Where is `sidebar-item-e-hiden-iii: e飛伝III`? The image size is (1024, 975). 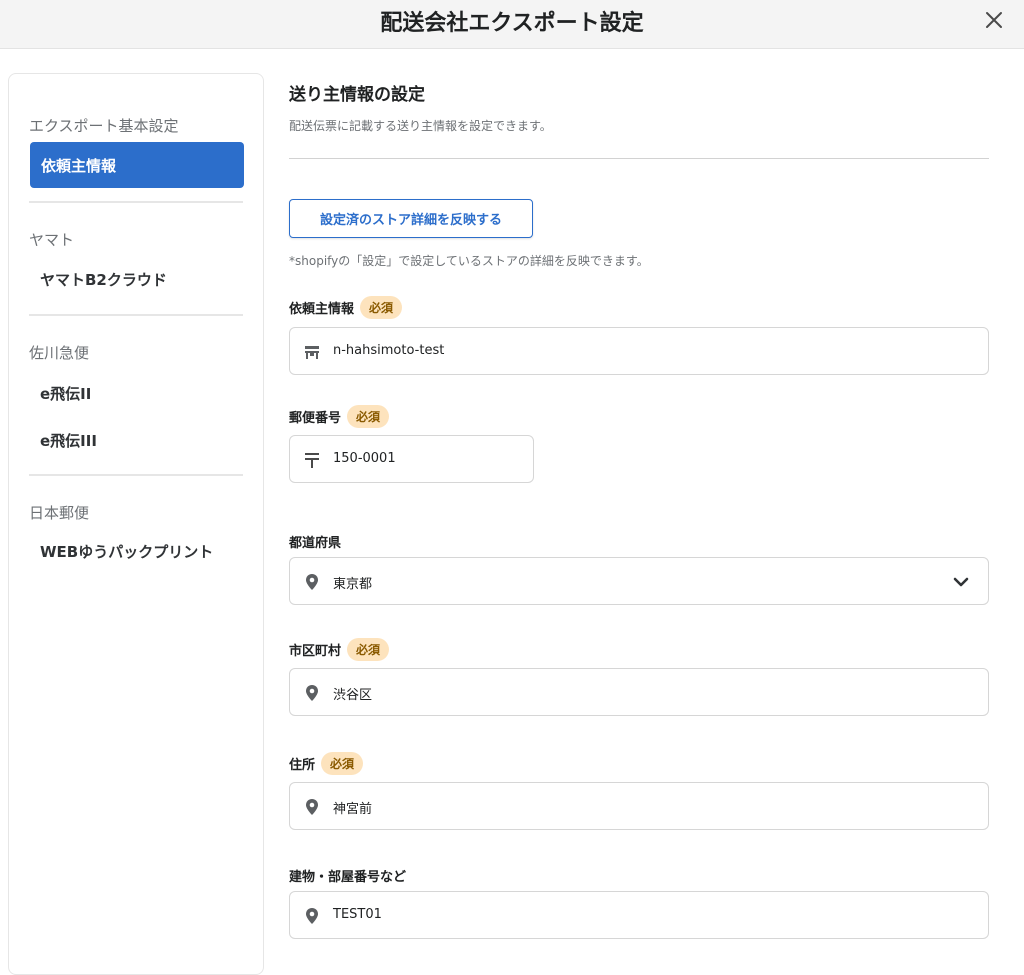 sidebar-item-e-hiden-iii: e飛伝III is located at coordinates (68, 440).